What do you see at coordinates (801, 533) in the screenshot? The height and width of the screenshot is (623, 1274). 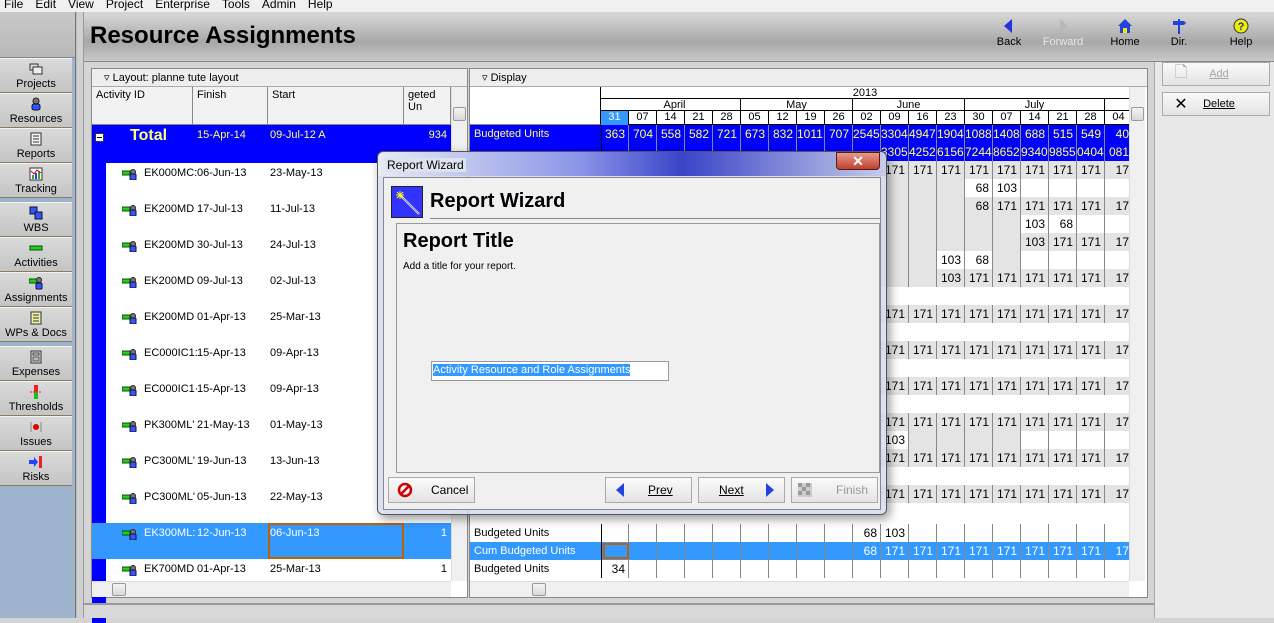 I see `timescale-row: Budgeted Units 68 103` at bounding box center [801, 533].